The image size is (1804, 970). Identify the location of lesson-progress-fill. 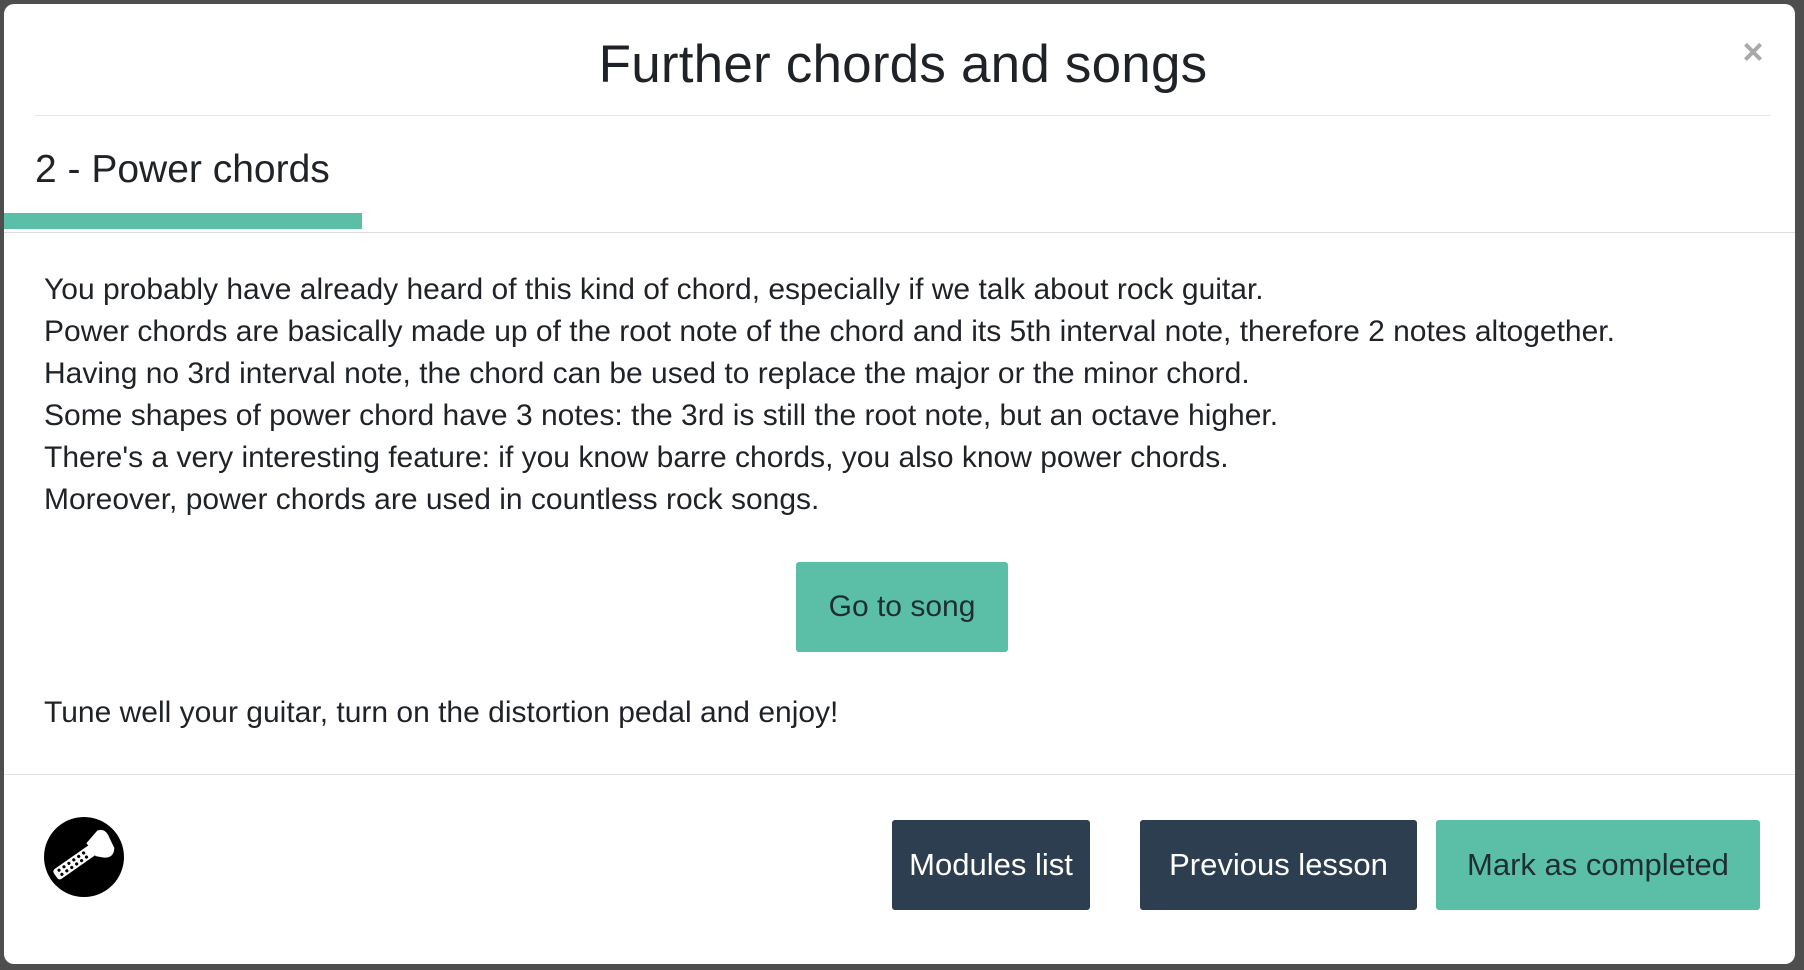
(183, 221).